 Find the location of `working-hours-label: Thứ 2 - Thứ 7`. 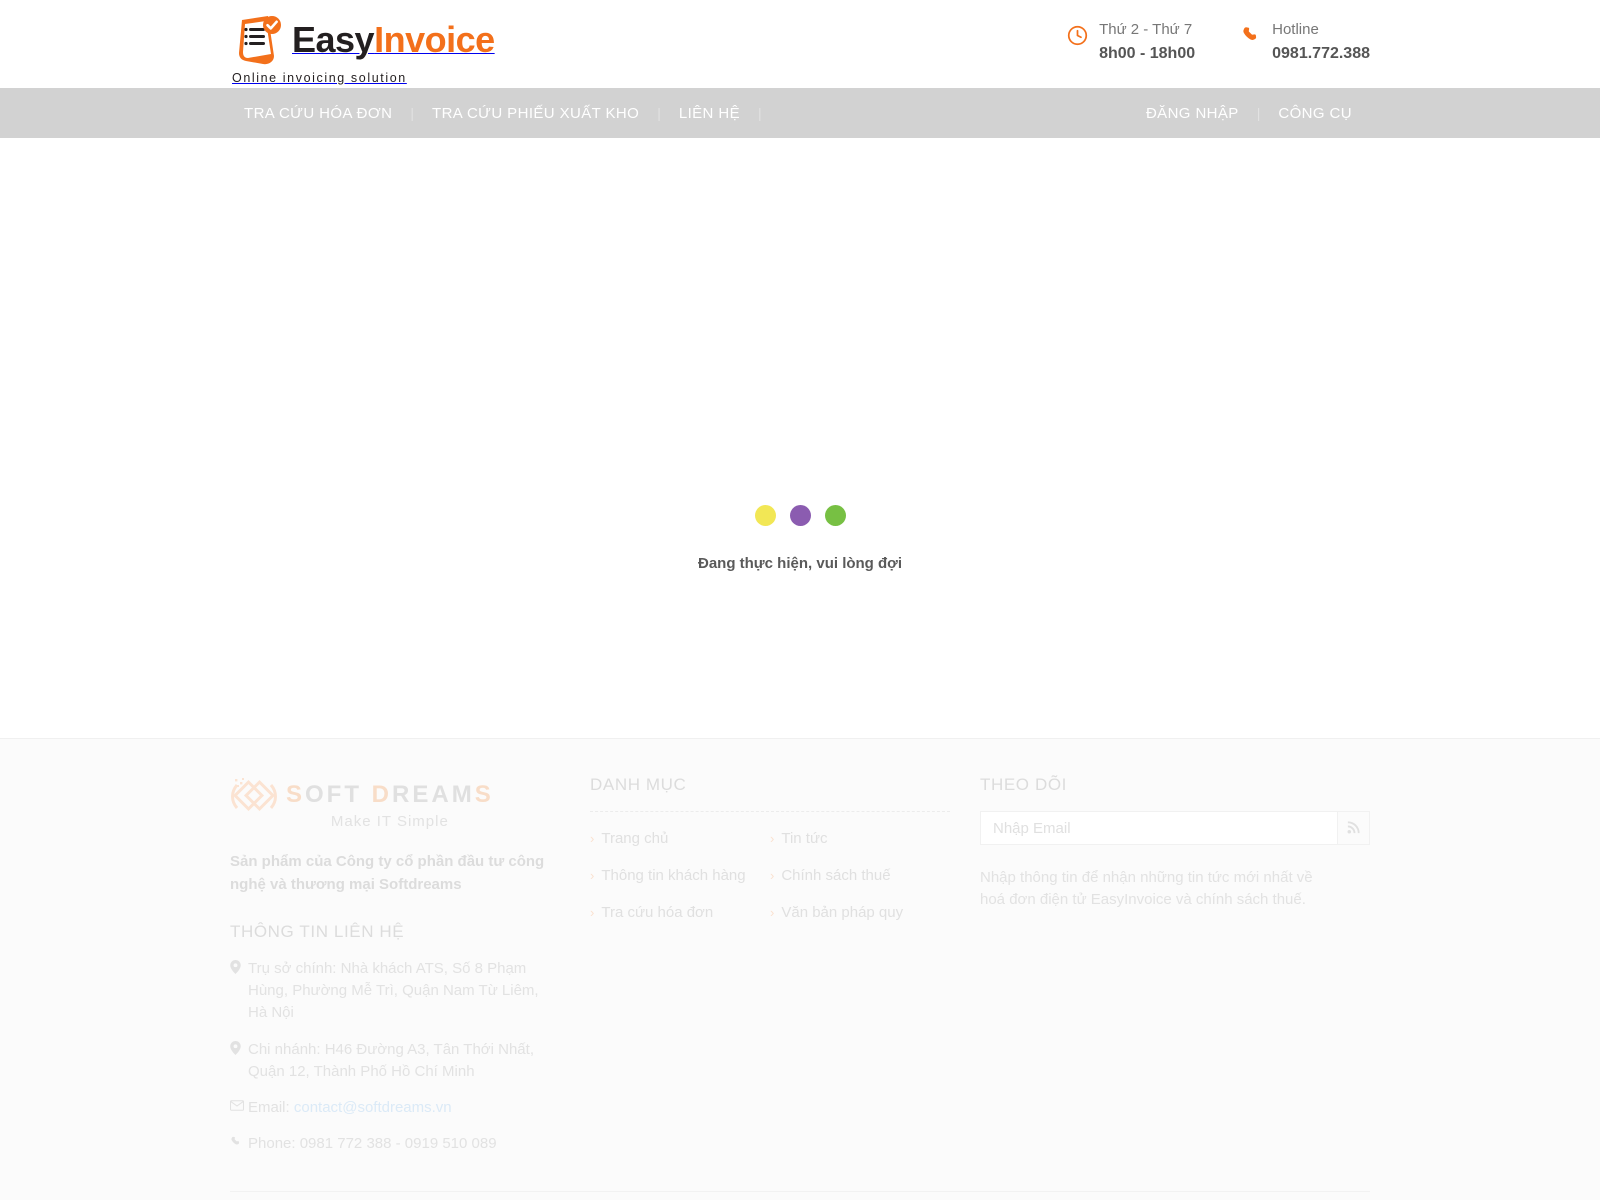

working-hours-label: Thứ 2 - Thứ 7 is located at coordinates (1146, 29).